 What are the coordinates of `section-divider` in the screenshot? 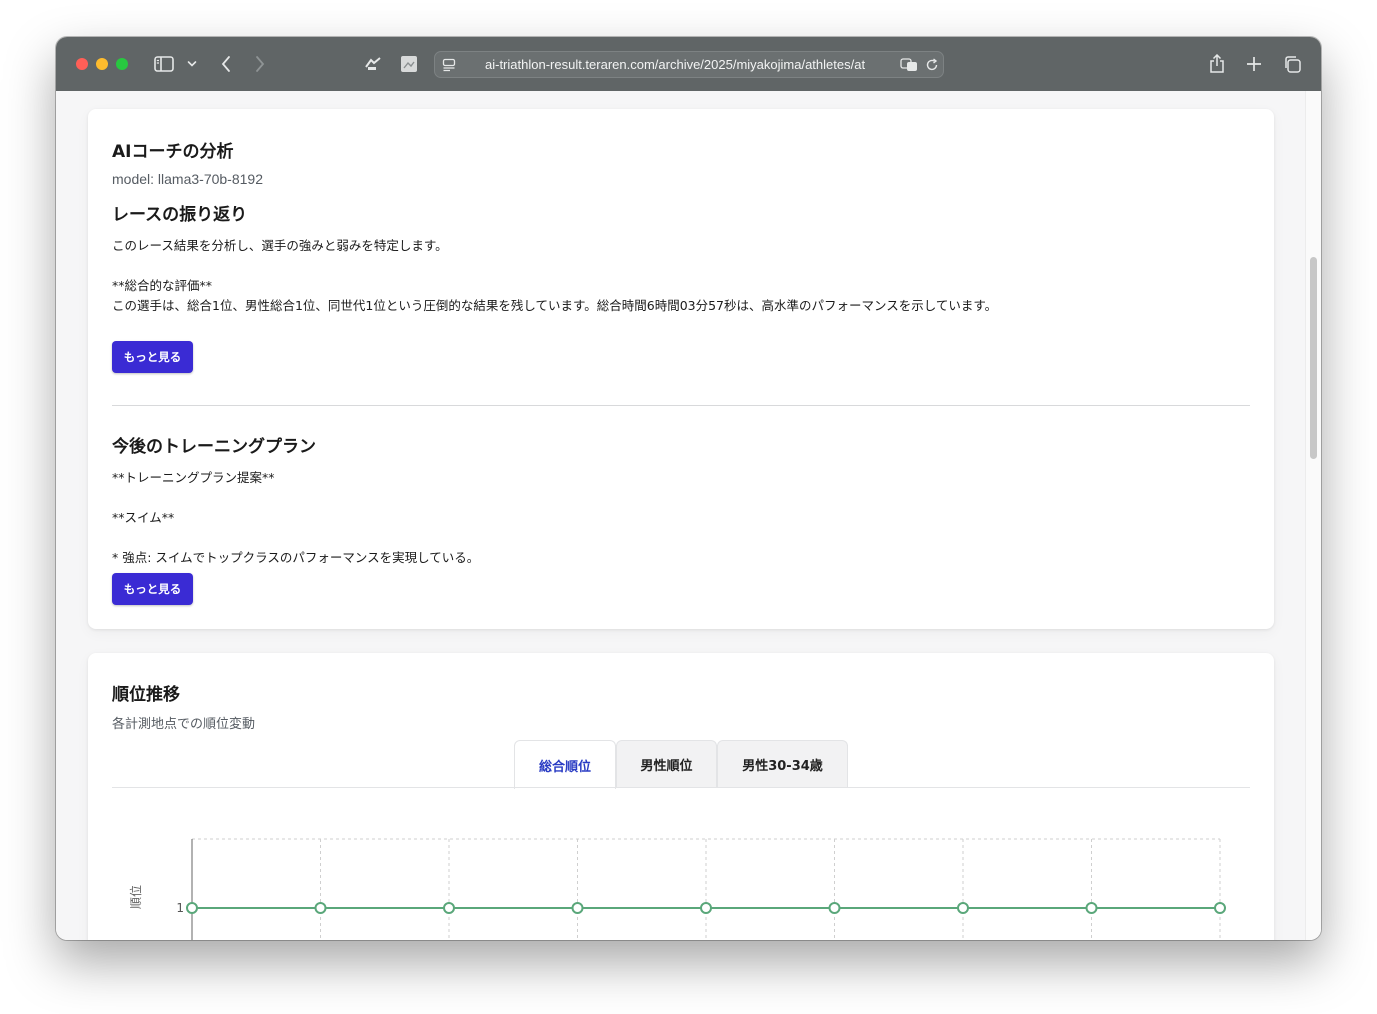 It's located at (681, 405).